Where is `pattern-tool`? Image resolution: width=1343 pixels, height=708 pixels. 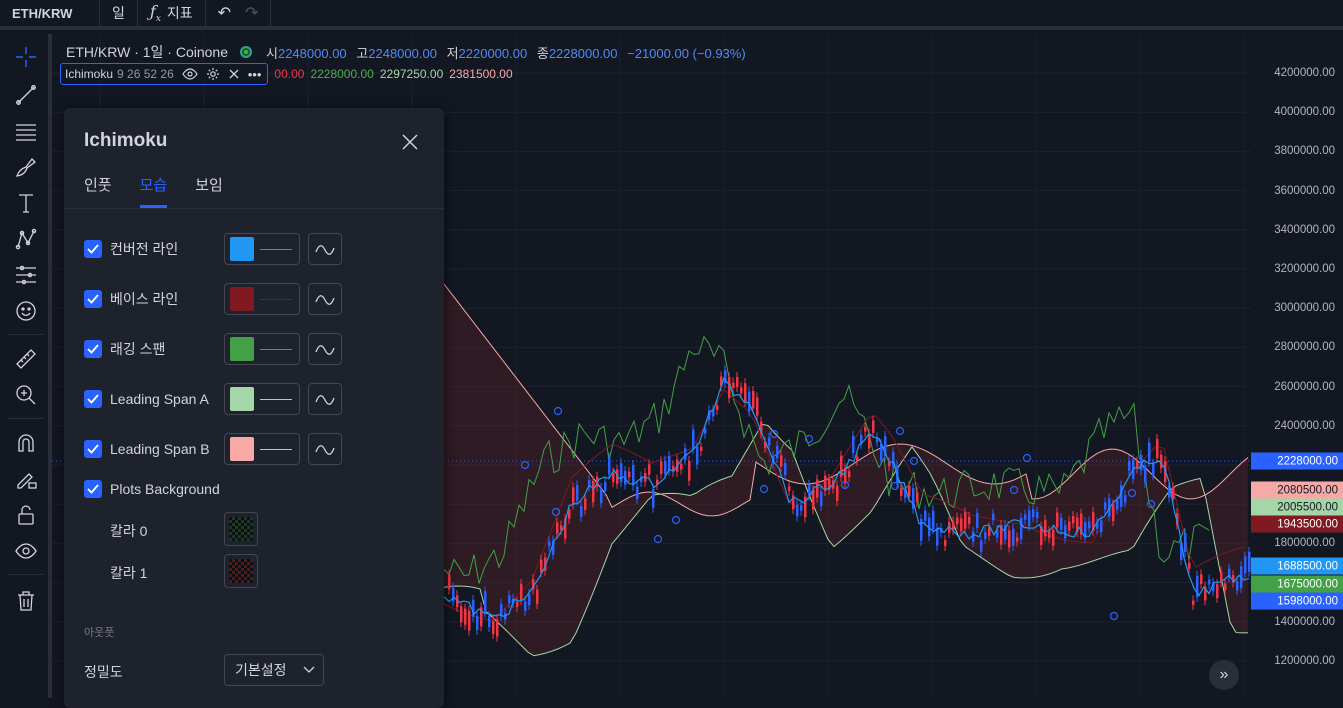 pattern-tool is located at coordinates (26, 239).